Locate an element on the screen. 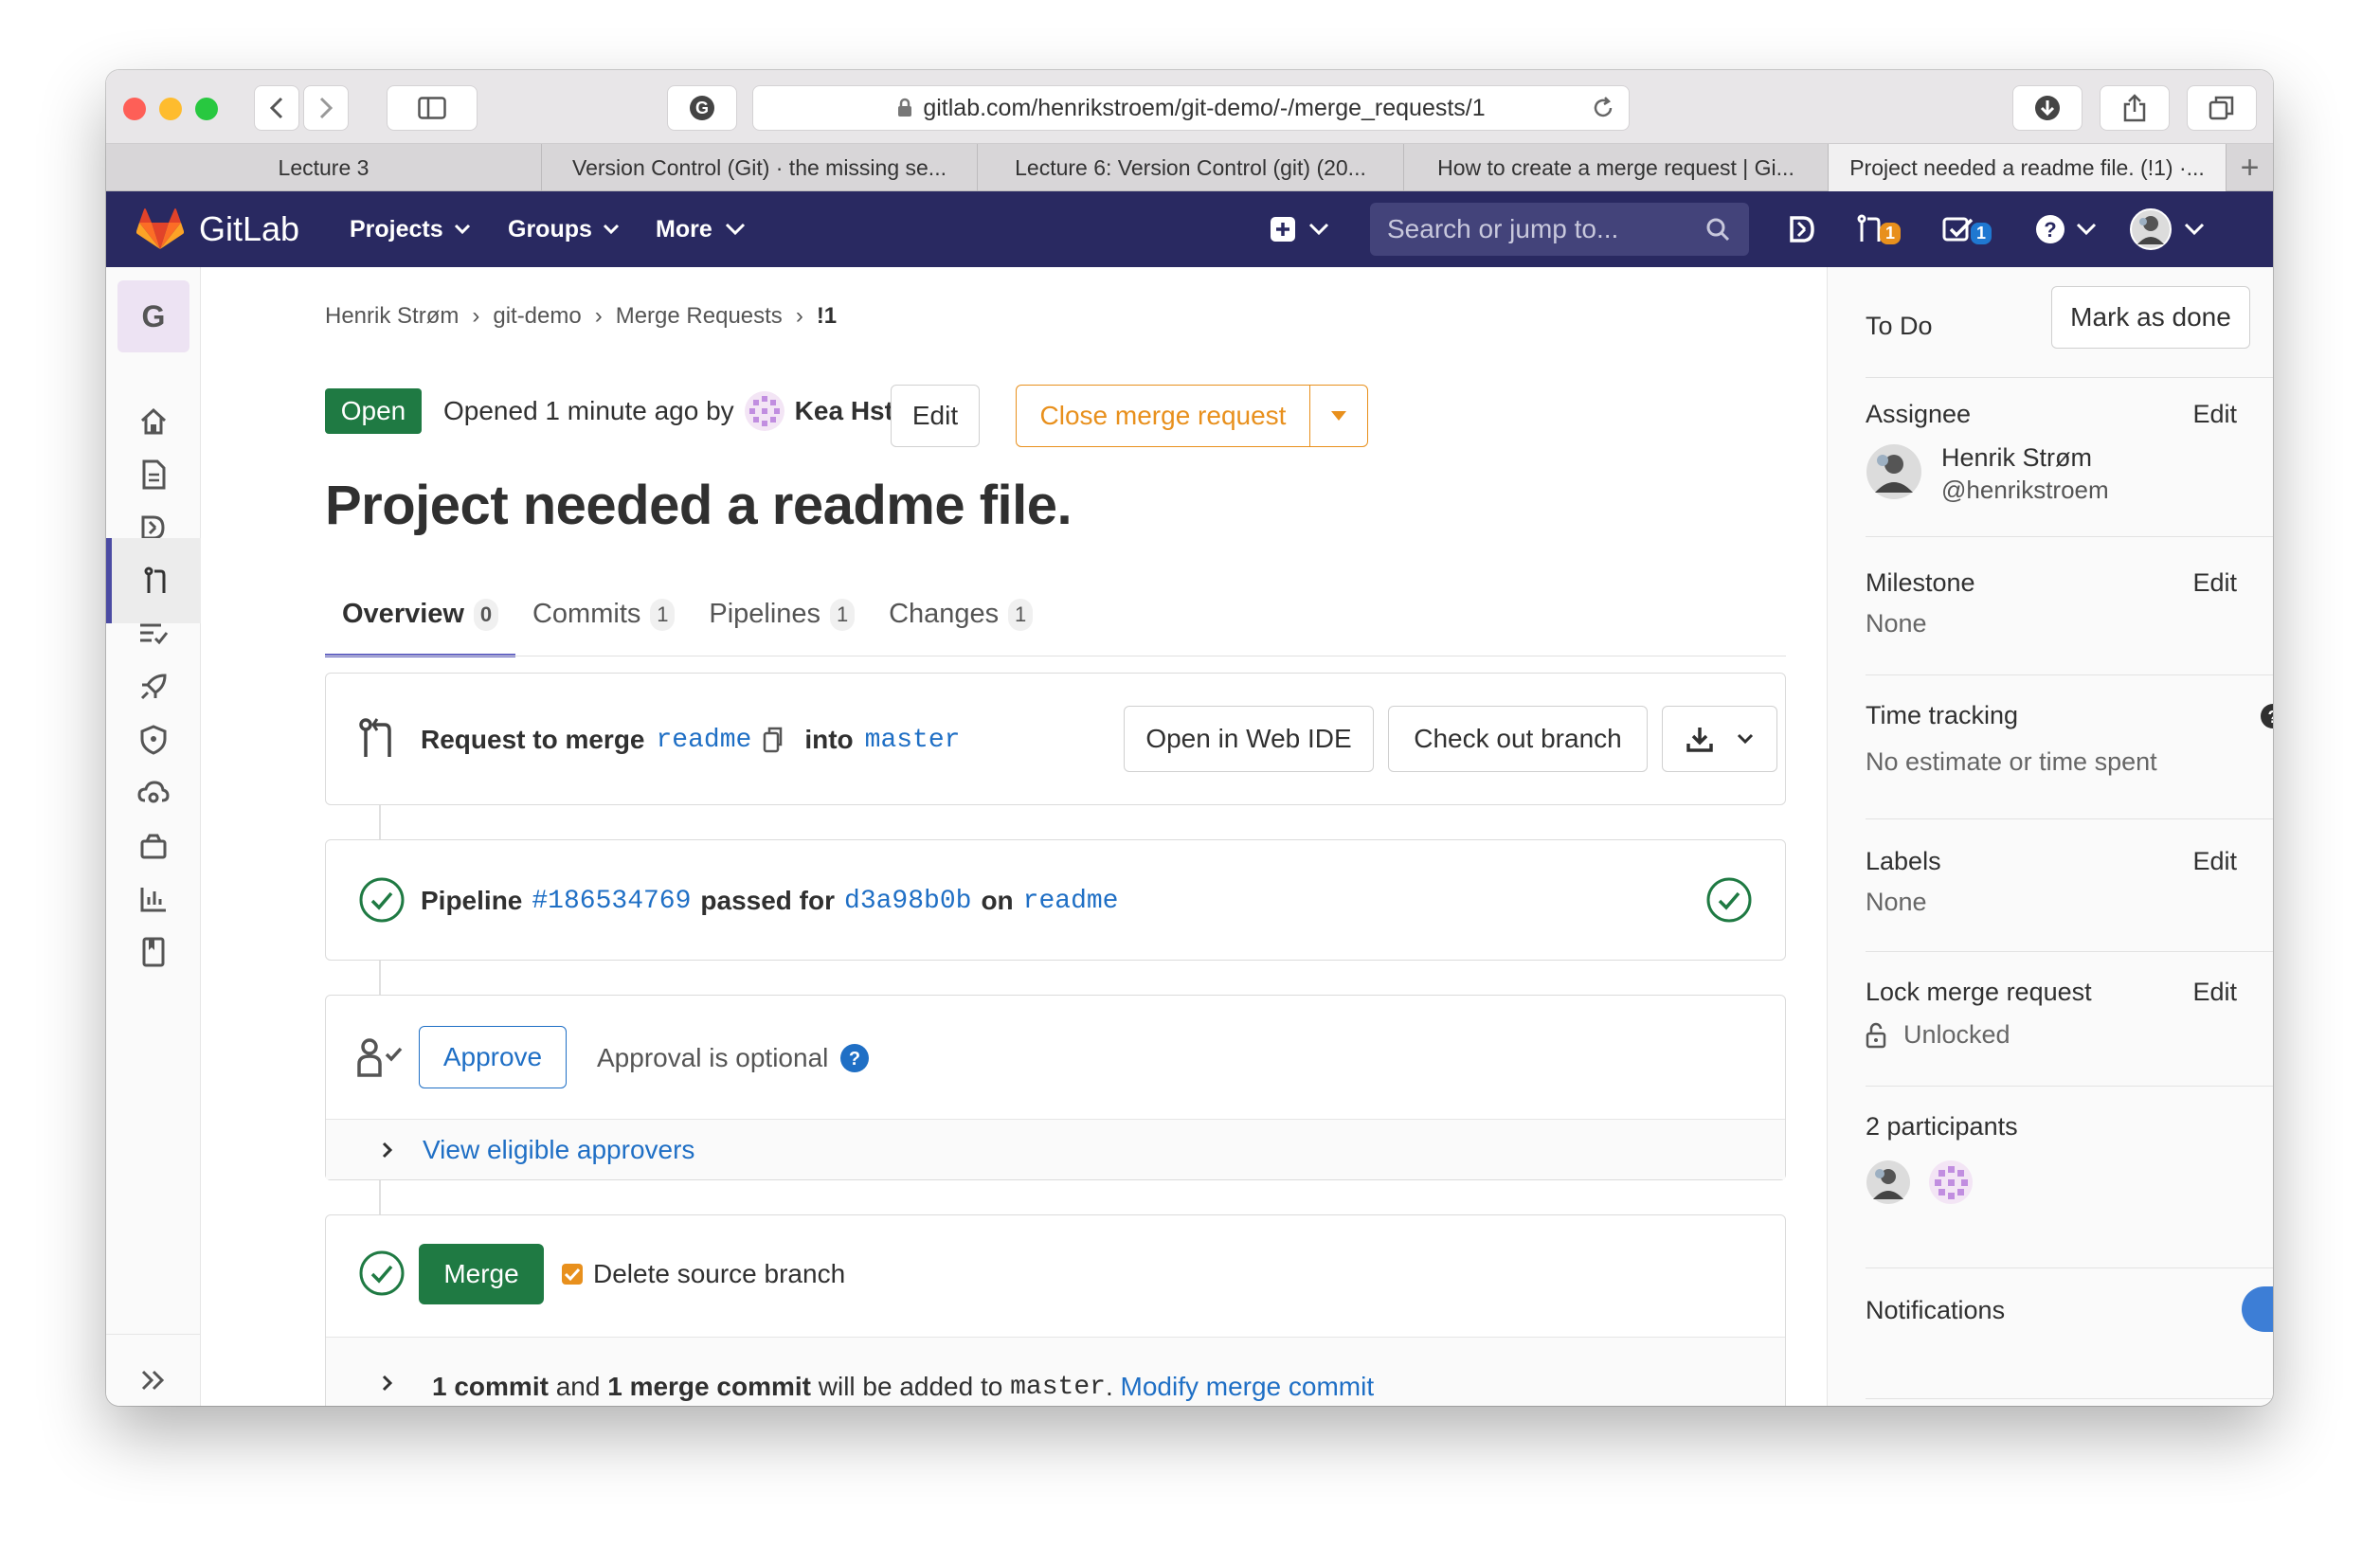 The height and width of the screenshot is (1546, 2380). view-approvers-link: View eligible approvers is located at coordinates (558, 1150).